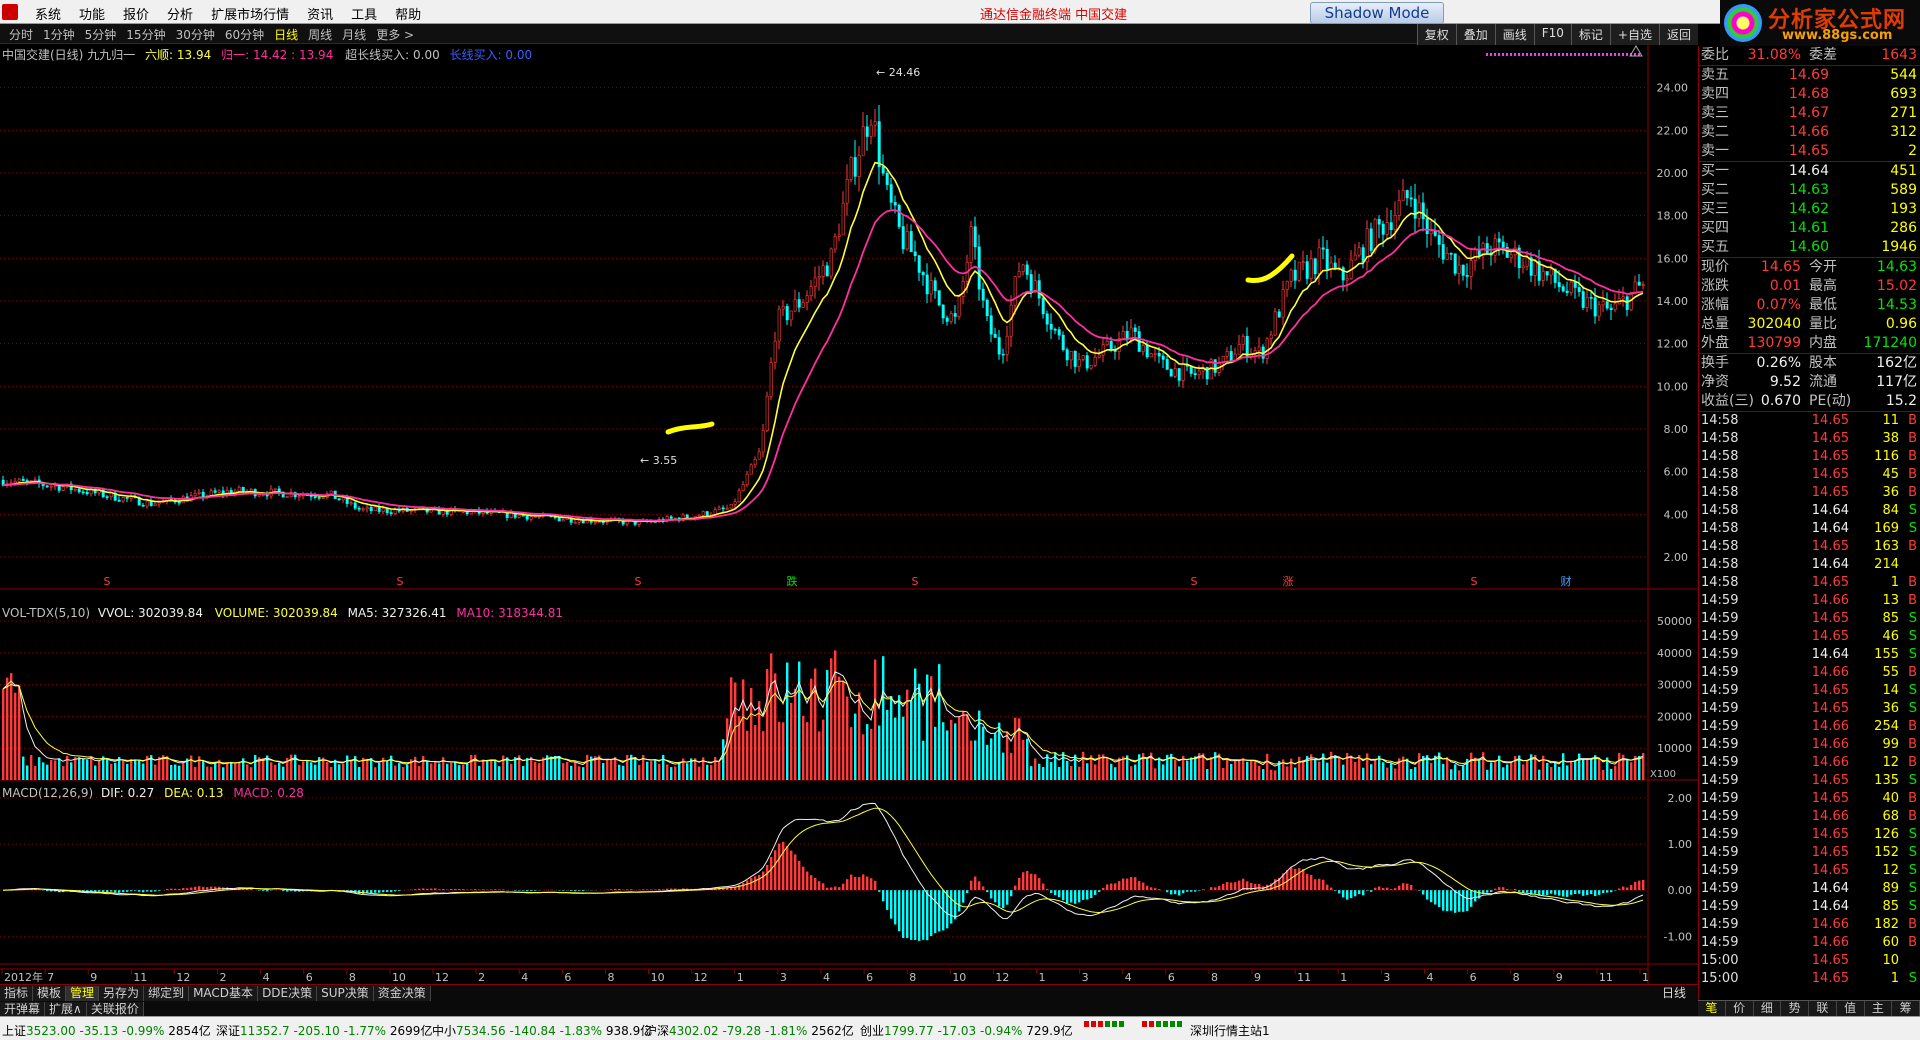  Describe the element at coordinates (288, 993) in the screenshot. I see `indicator-tab-6: DDE决策` at that location.